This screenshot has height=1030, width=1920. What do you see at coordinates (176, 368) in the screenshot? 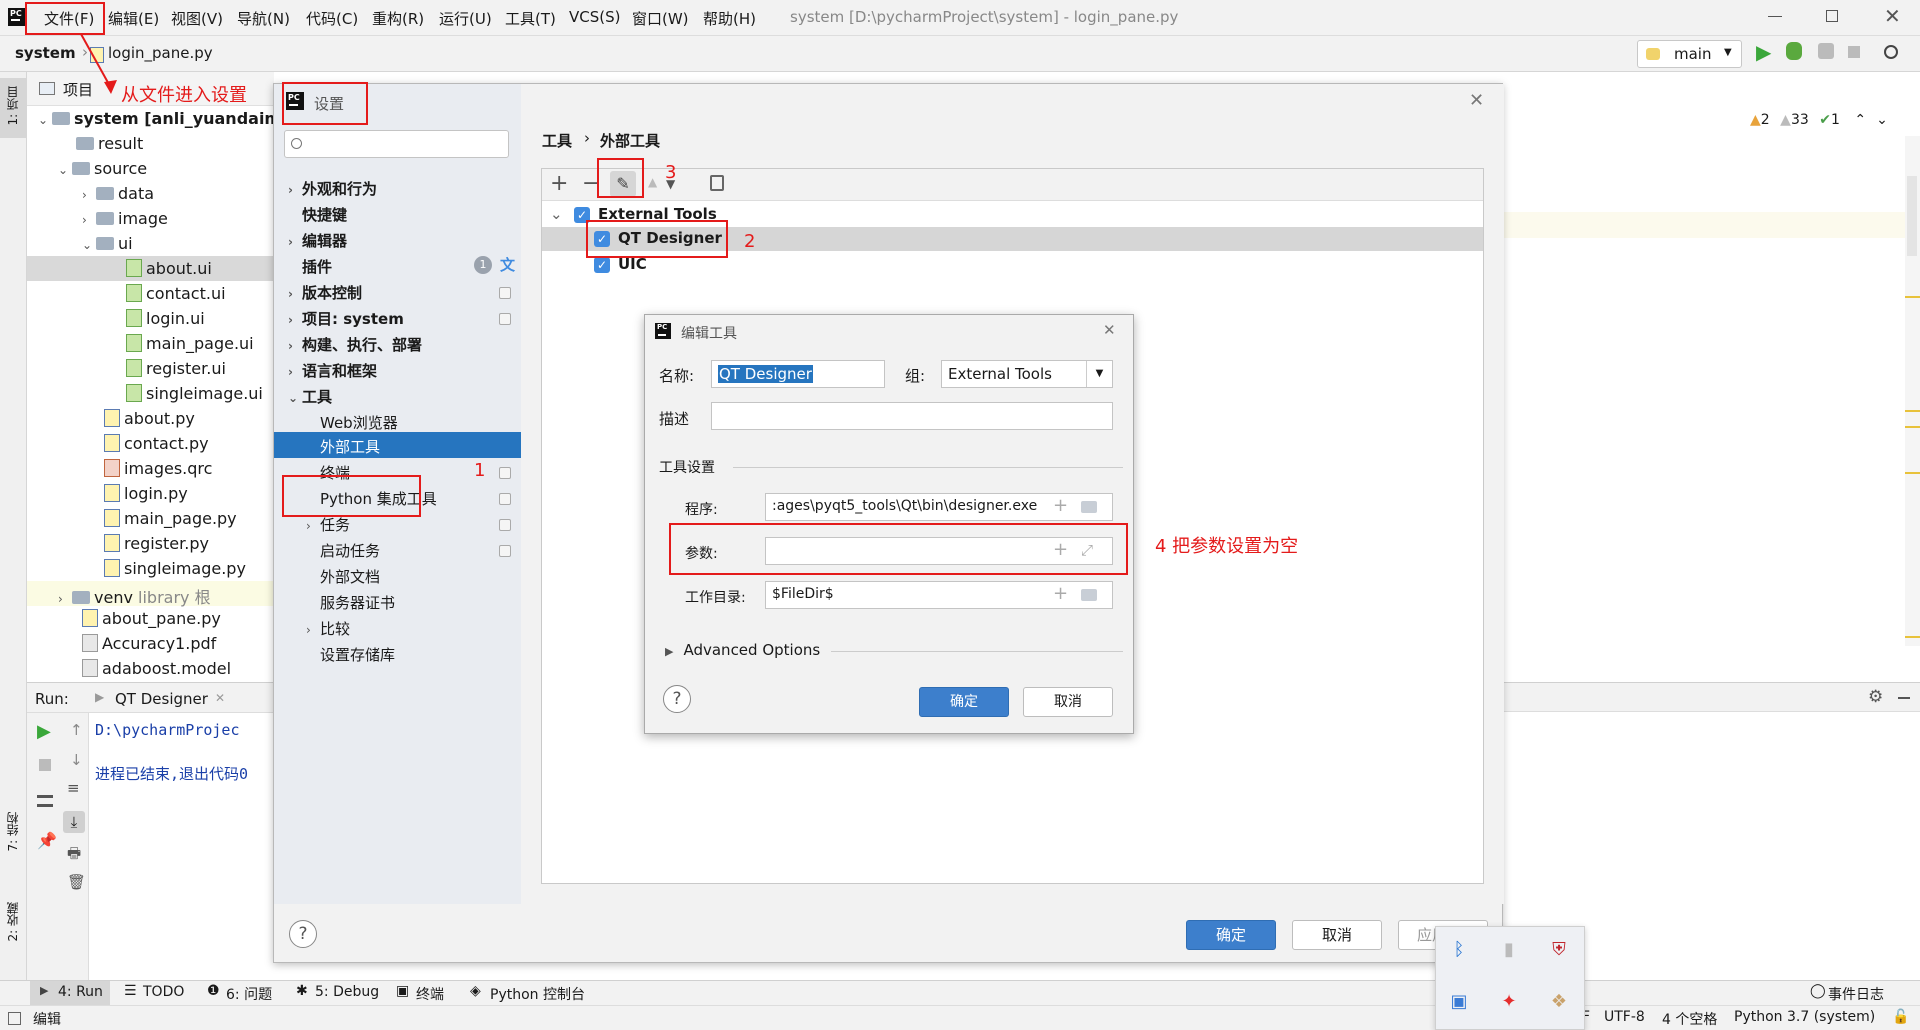
I see `tree-item: register.ui` at bounding box center [176, 368].